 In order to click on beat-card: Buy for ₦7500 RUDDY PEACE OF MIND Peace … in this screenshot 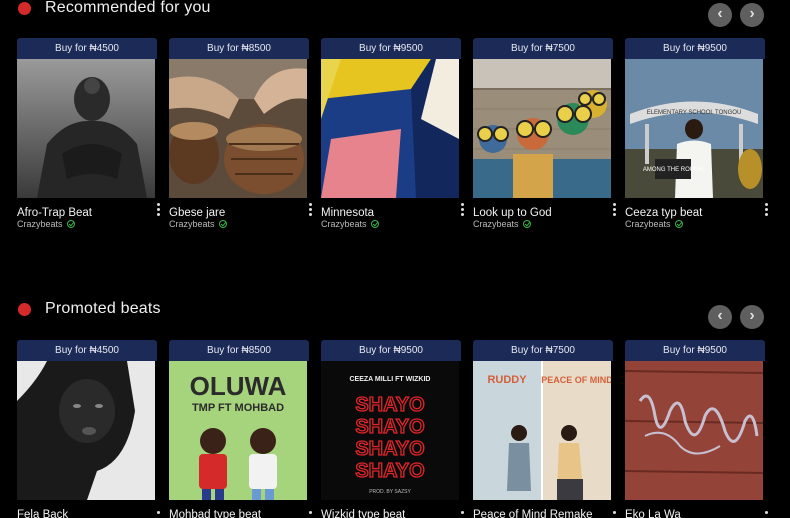, I will do `click(544, 429)`.